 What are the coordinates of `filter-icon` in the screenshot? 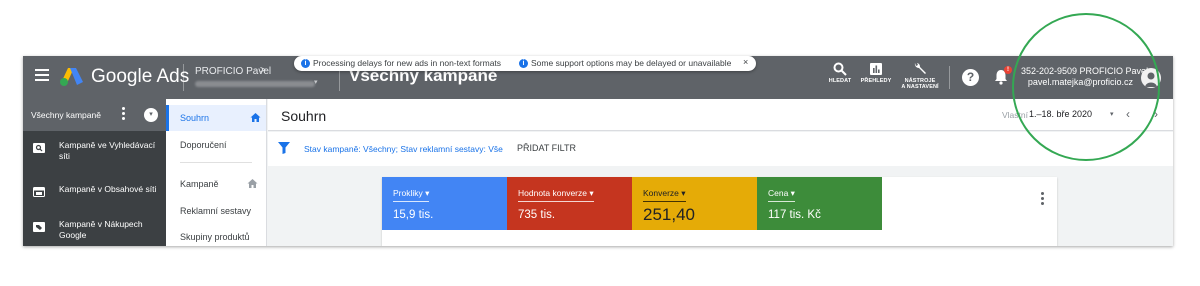 It's located at (284, 148).